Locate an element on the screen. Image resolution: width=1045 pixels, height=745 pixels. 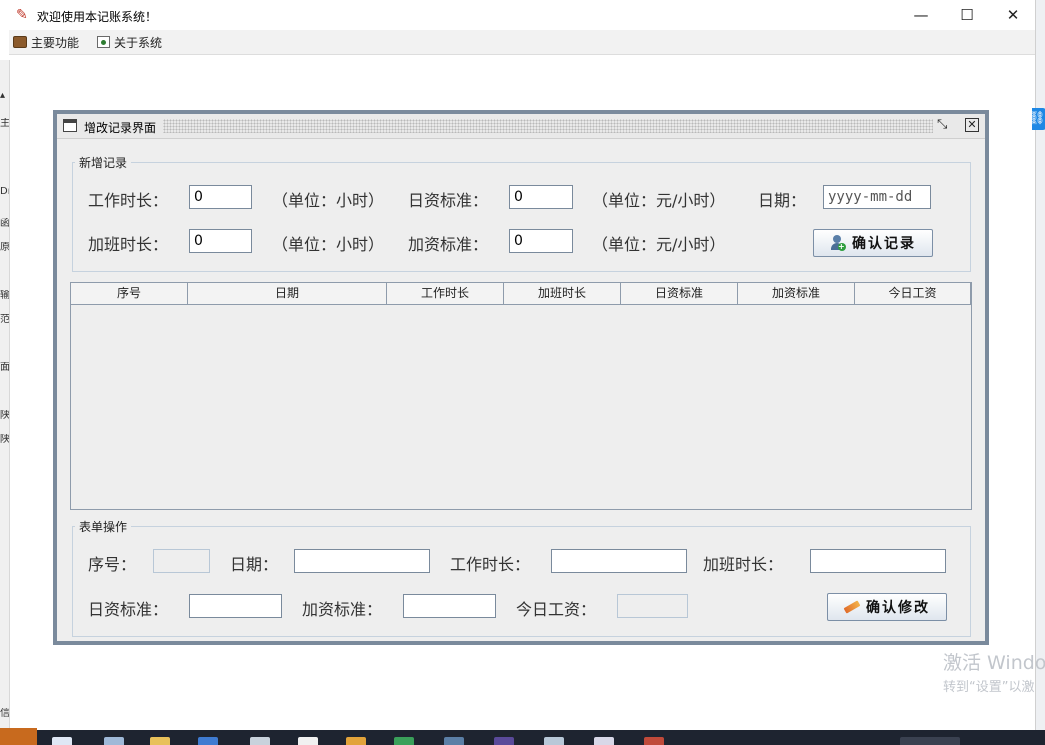
confirm-record-button: + 确认记录 is located at coordinates (873, 243).